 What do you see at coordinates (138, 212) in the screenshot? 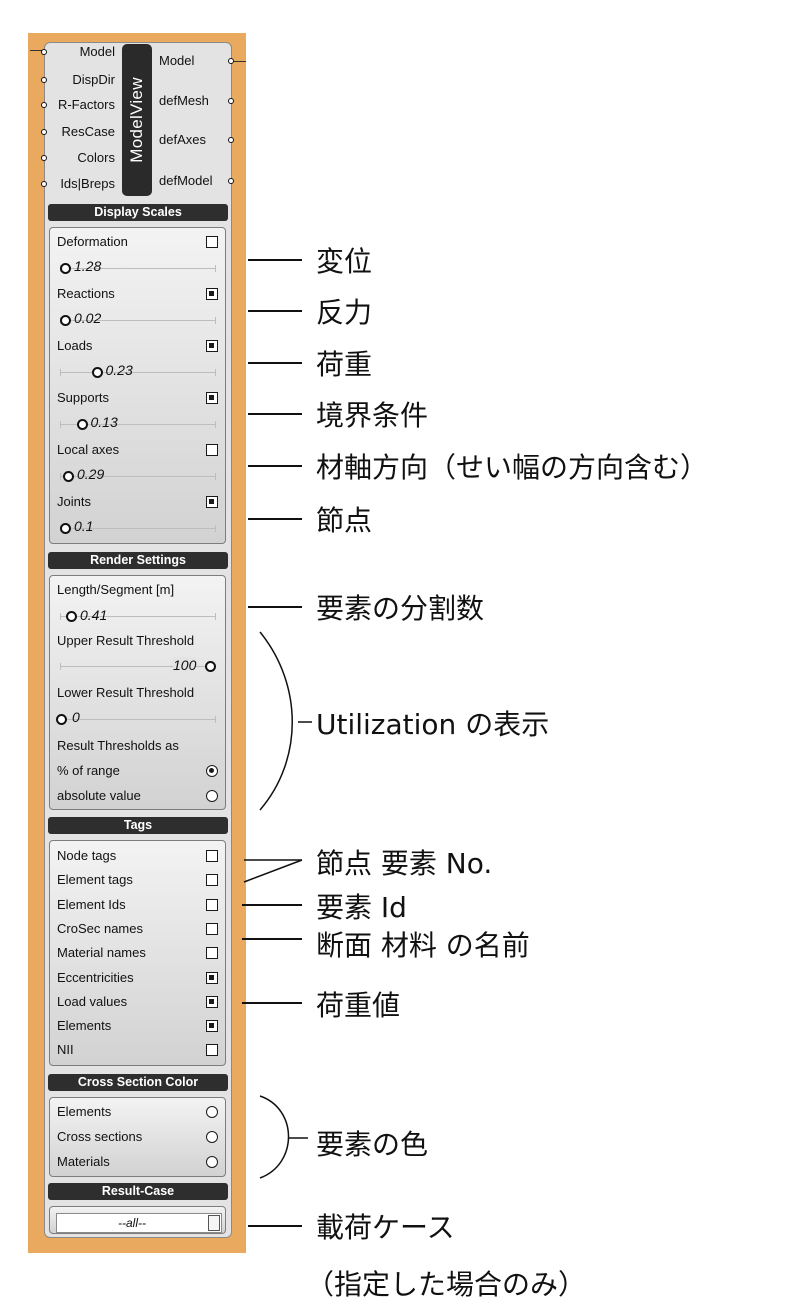
I see `display-scales-header: Display Scales` at bounding box center [138, 212].